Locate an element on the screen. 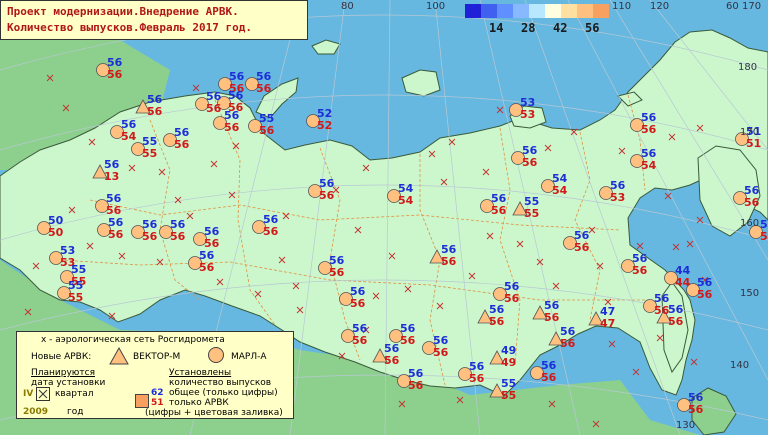 The image size is (768, 435). lon-label: 100 is located at coordinates (436, 6).